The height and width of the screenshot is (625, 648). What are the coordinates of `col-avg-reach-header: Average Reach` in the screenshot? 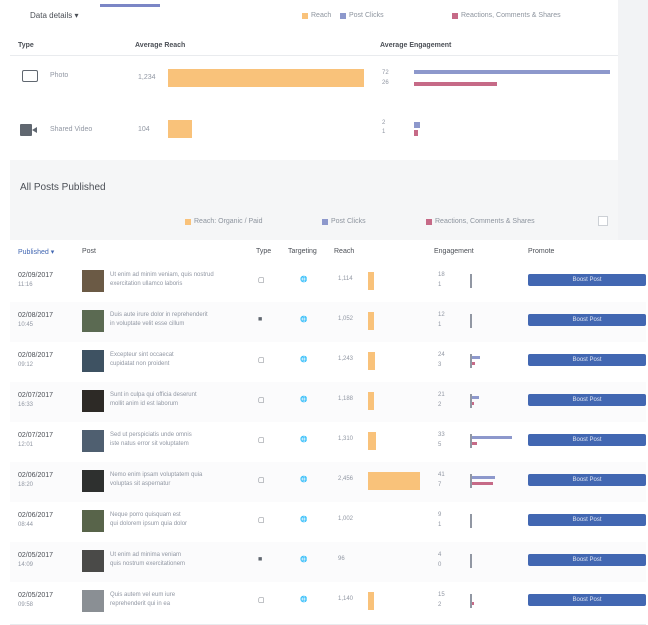 It's located at (160, 45).